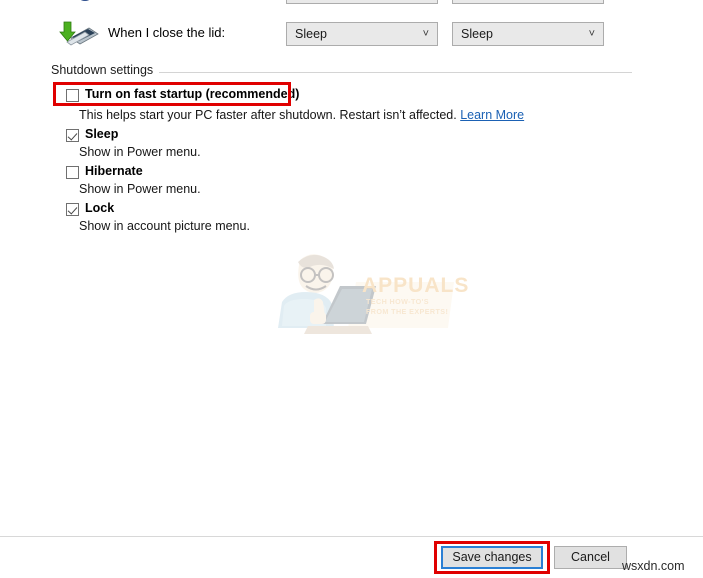 The width and height of the screenshot is (703, 578). What do you see at coordinates (167, 32) in the screenshot?
I see `lid-row-label: When I close the lid:` at bounding box center [167, 32].